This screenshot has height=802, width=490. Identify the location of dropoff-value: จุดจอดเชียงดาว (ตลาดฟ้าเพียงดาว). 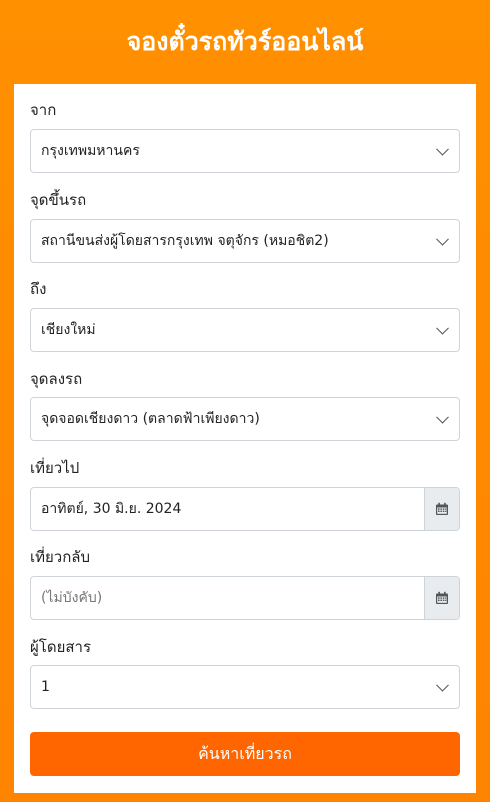
(150, 419).